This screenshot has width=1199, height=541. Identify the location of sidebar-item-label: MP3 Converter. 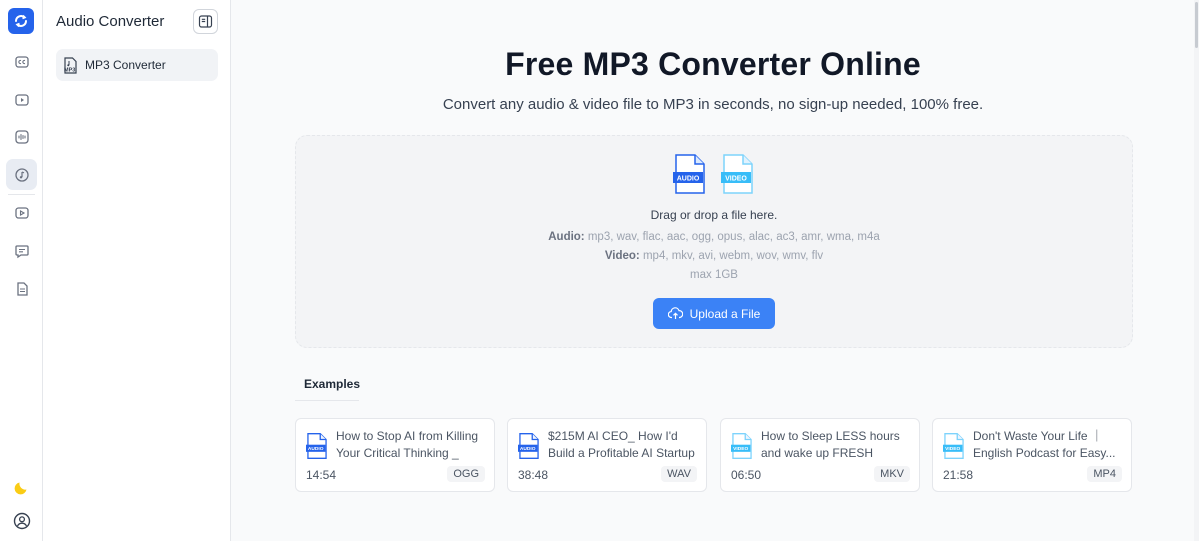
(125, 65).